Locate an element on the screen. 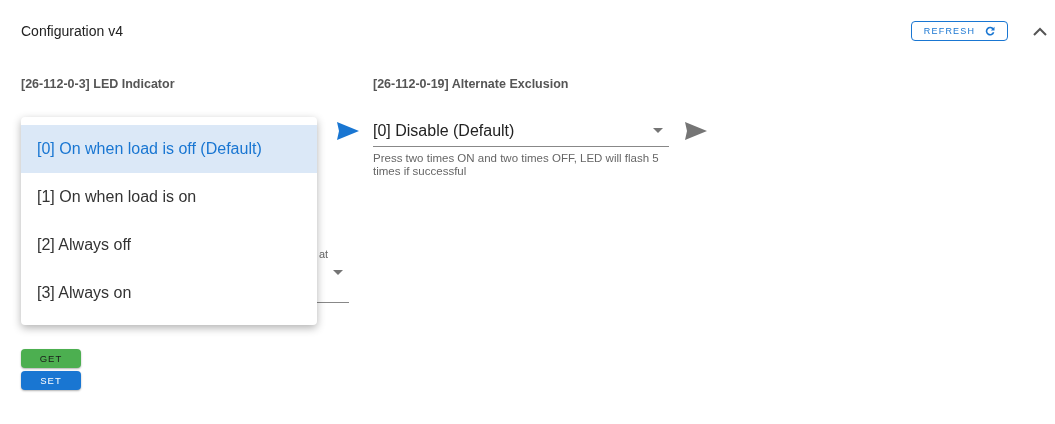 The width and height of the screenshot is (1055, 424). refresh-icon is located at coordinates (990, 31).